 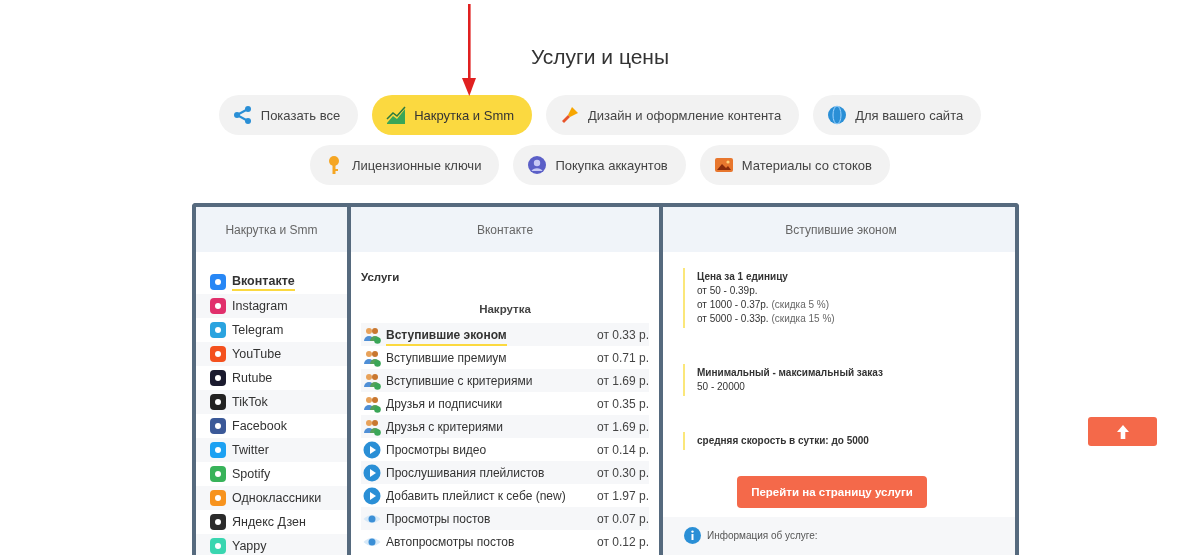 I want to click on section-label: Услуги, so click(x=381, y=277).